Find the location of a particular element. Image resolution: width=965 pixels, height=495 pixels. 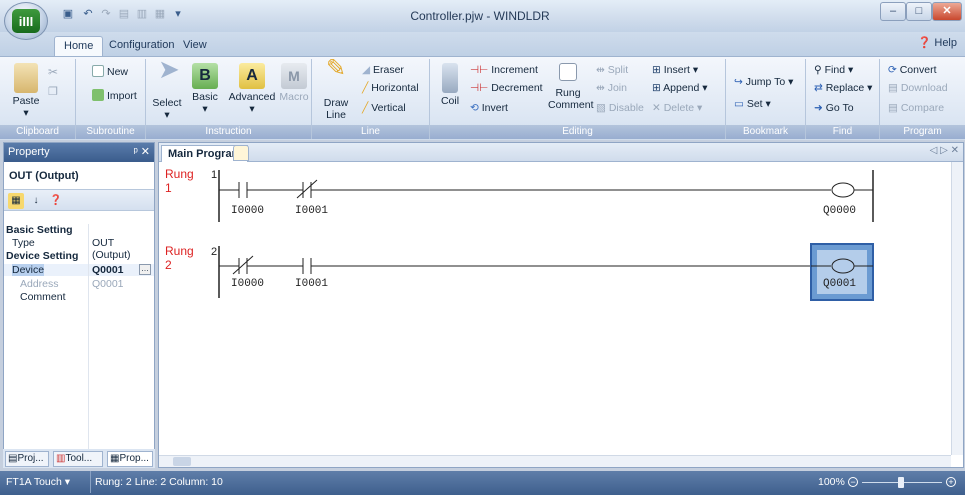

convert-icon: ⟳ is located at coordinates (894, 70).